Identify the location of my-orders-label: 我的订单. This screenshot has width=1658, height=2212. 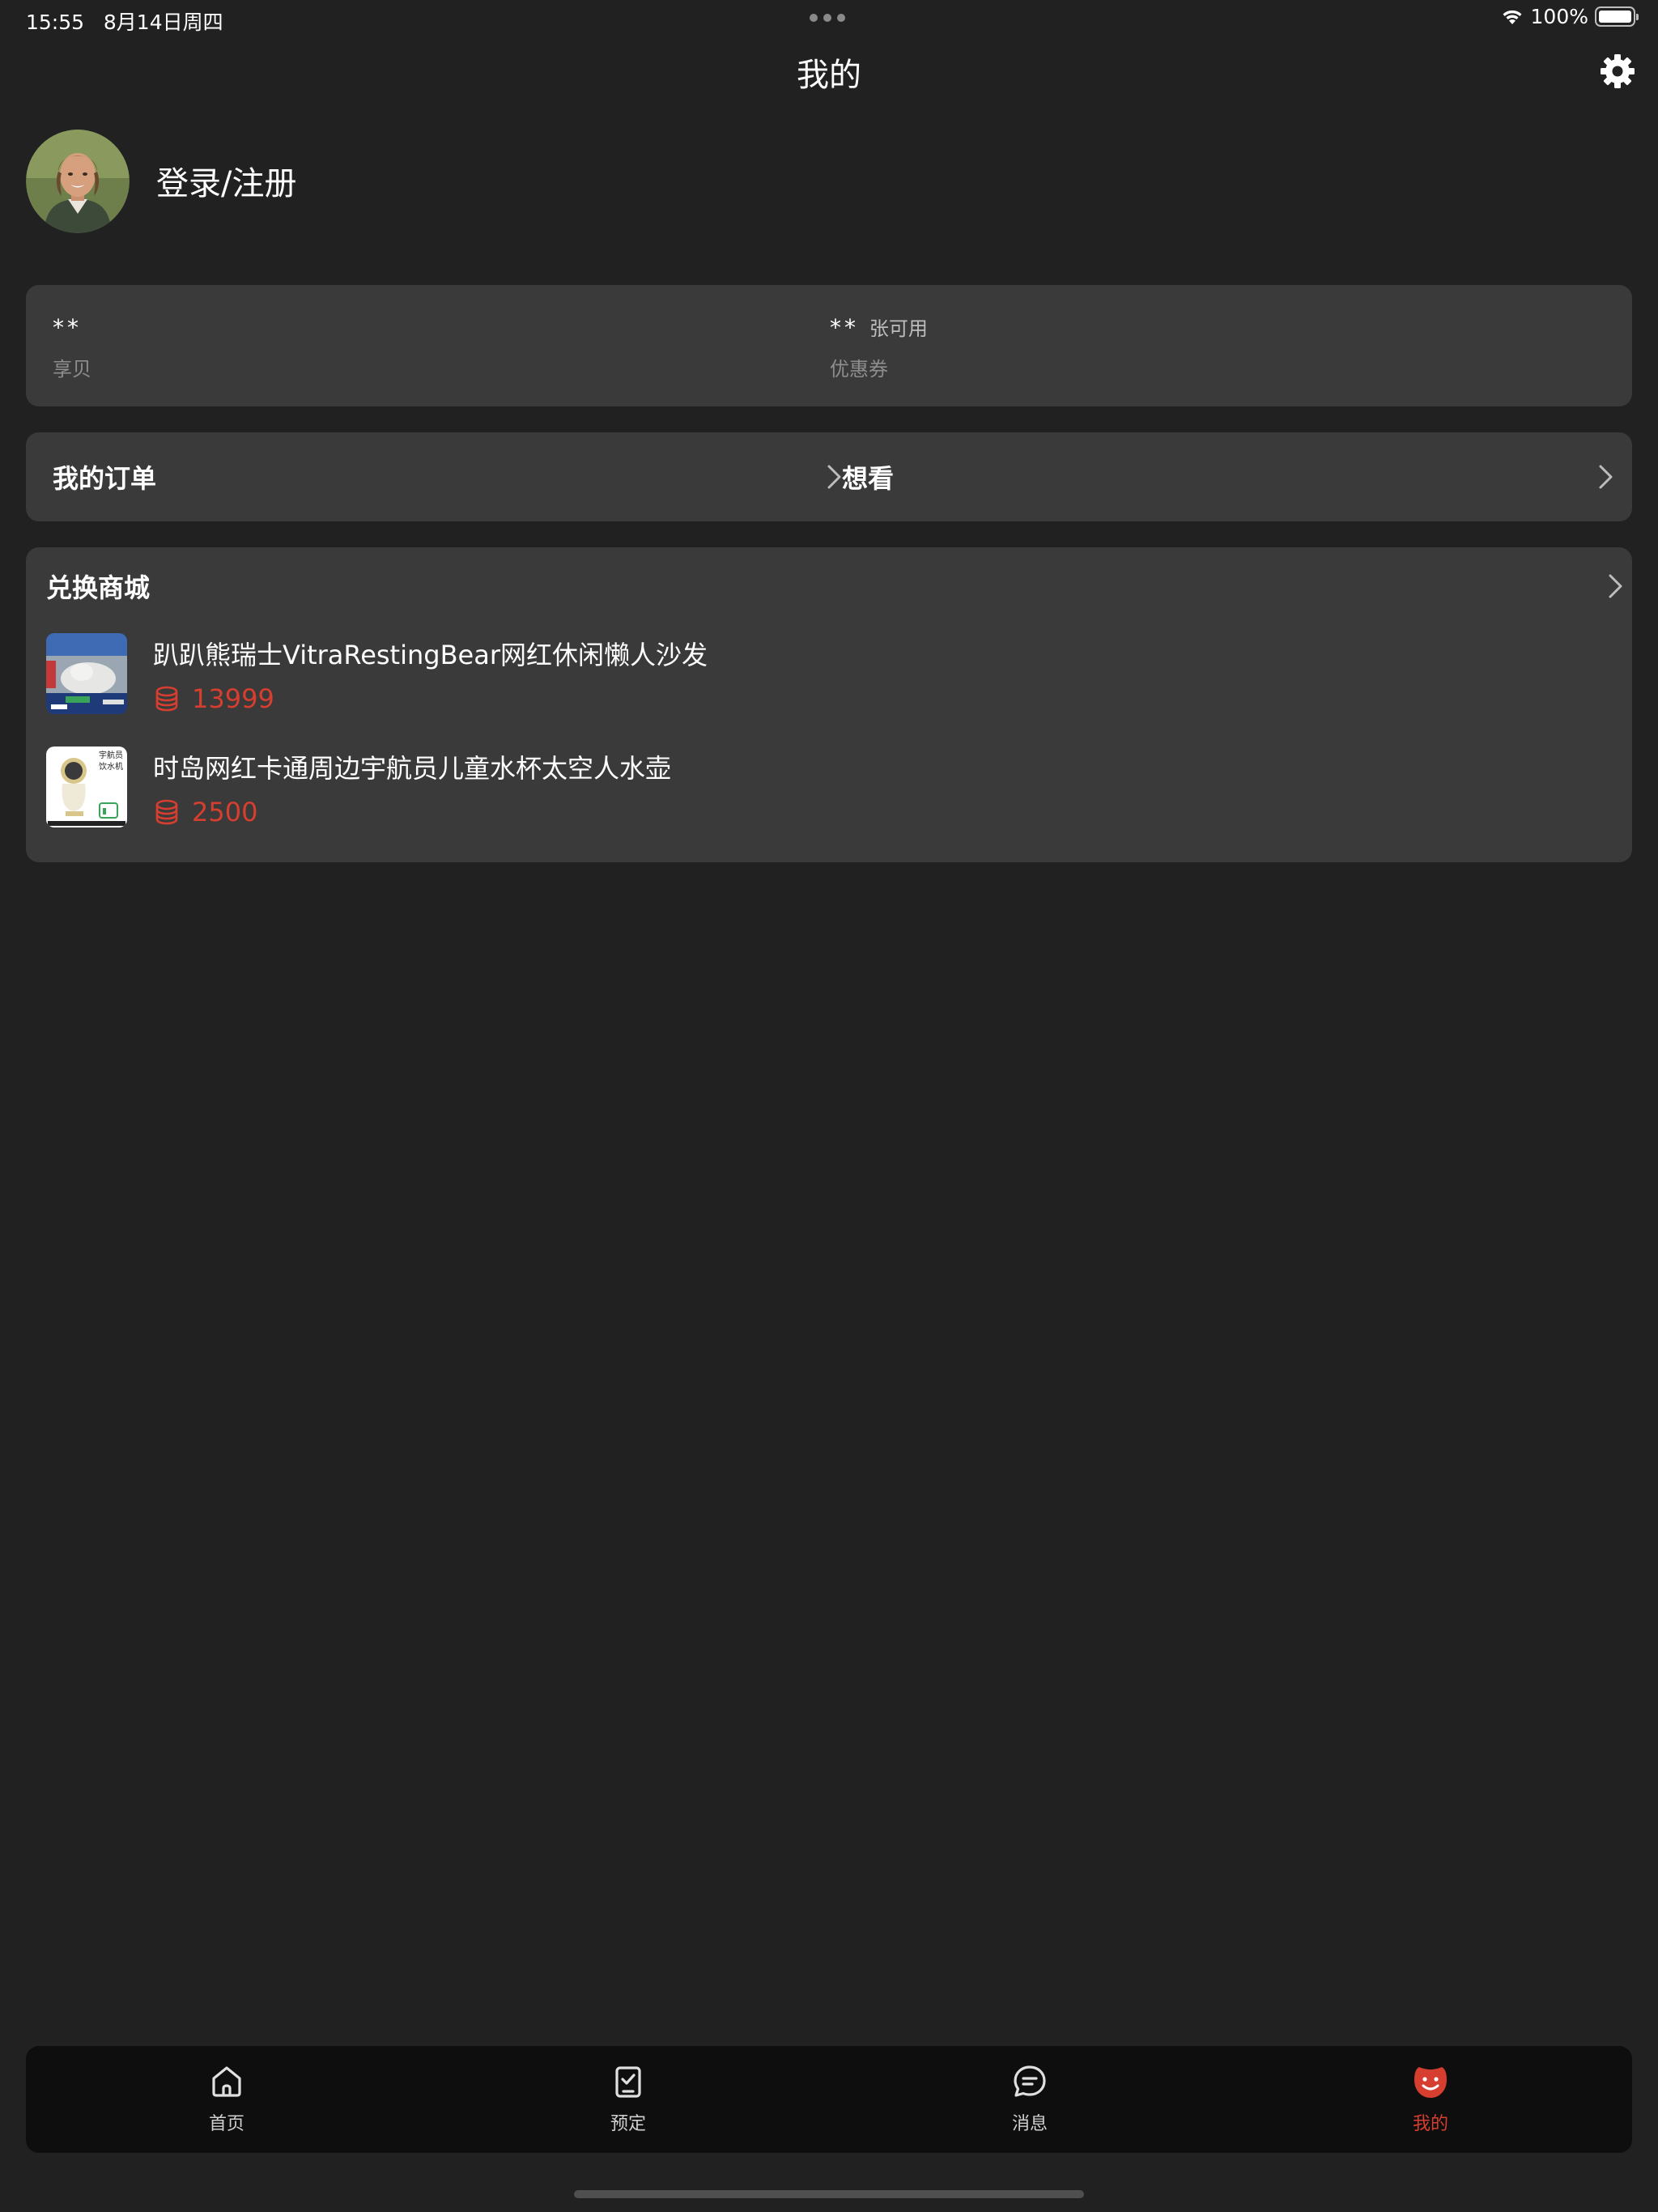
(105, 479).